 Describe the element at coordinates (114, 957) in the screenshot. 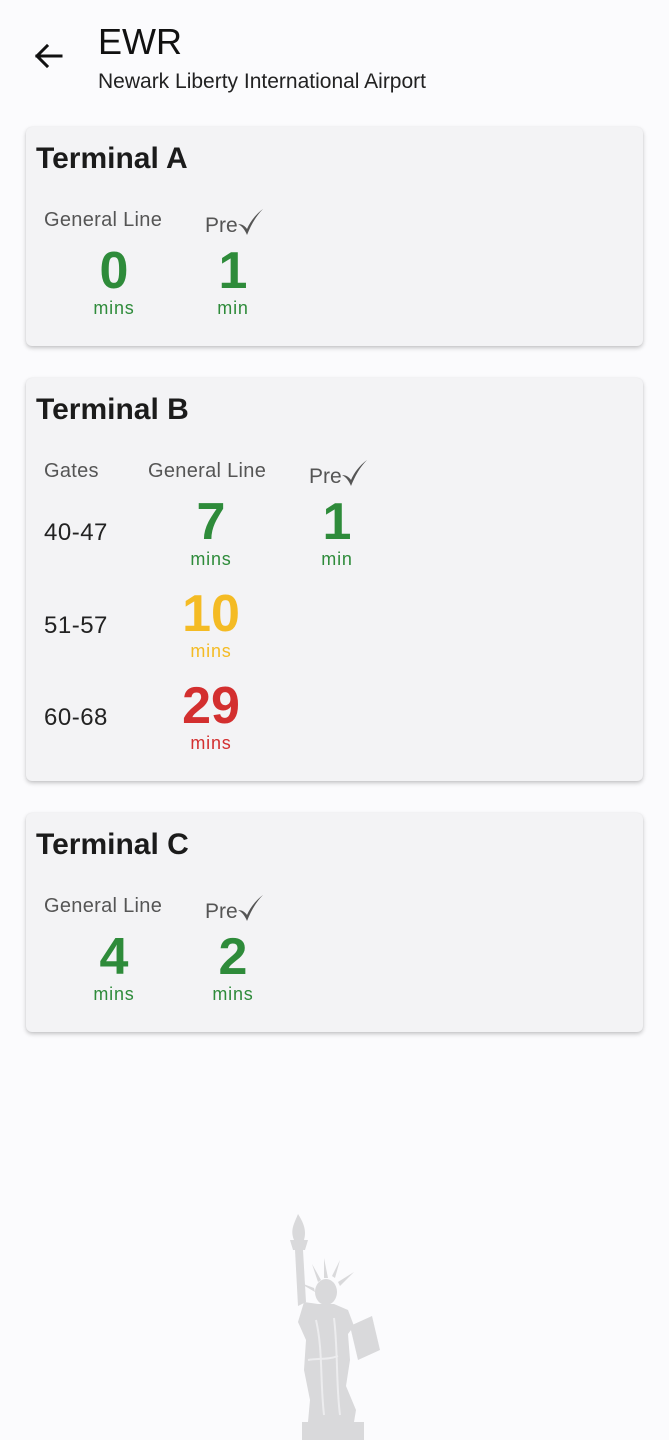

I see `general-wait-value: 4` at that location.